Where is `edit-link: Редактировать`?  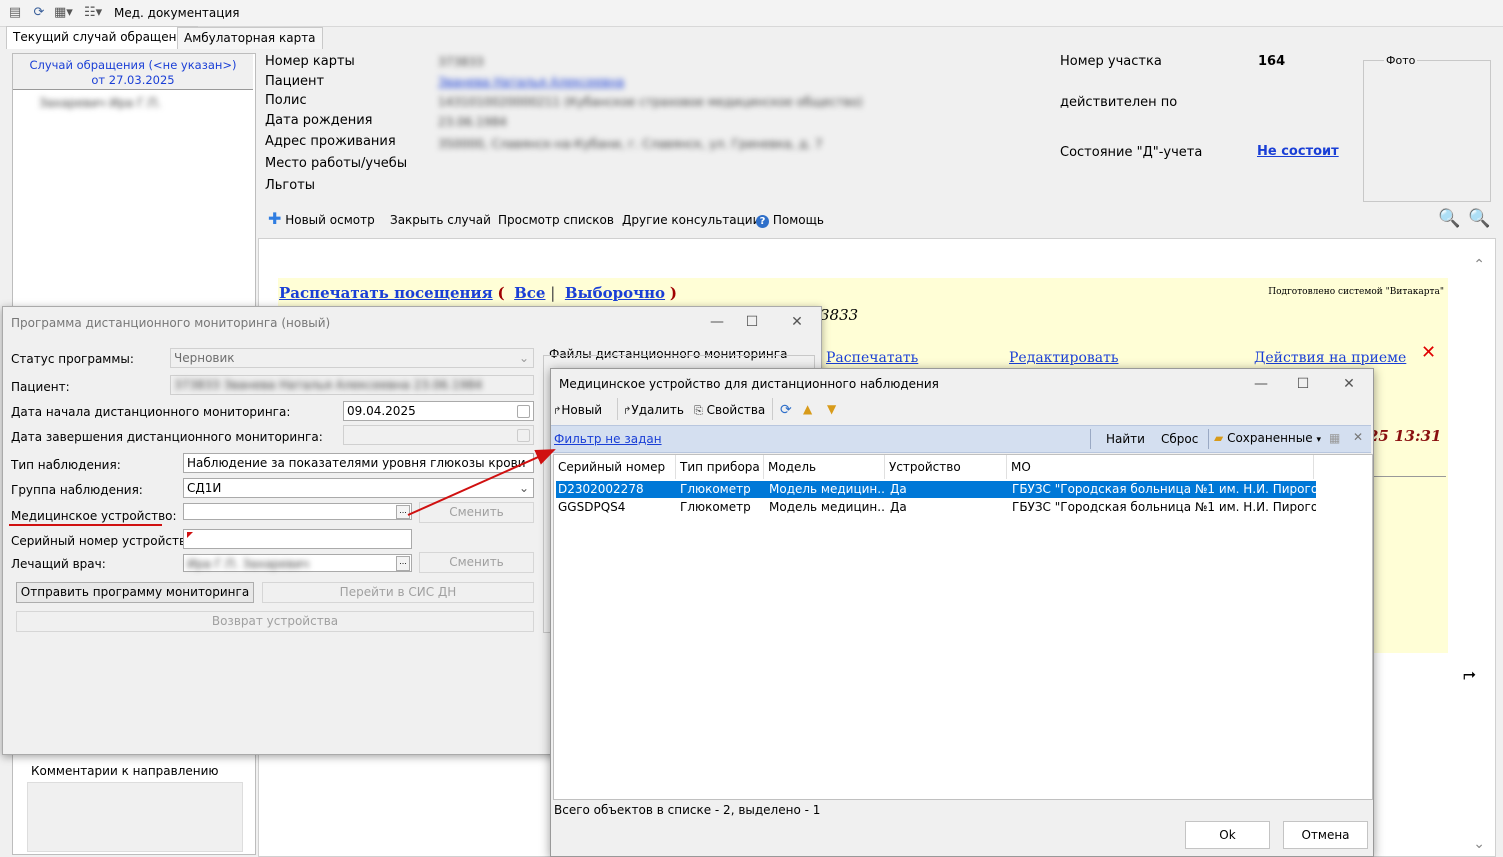 edit-link: Редактировать is located at coordinates (1063, 358).